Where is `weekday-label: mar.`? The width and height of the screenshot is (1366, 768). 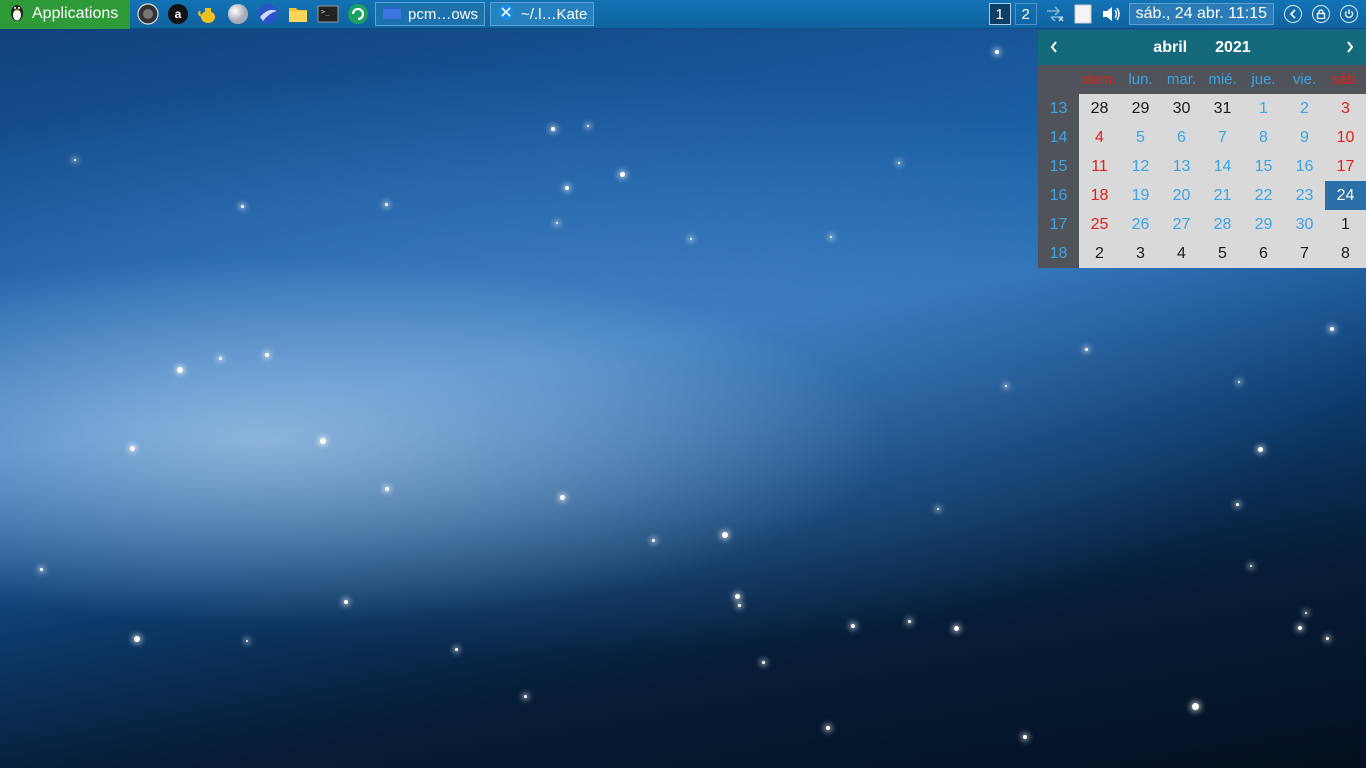 weekday-label: mar. is located at coordinates (1181, 79).